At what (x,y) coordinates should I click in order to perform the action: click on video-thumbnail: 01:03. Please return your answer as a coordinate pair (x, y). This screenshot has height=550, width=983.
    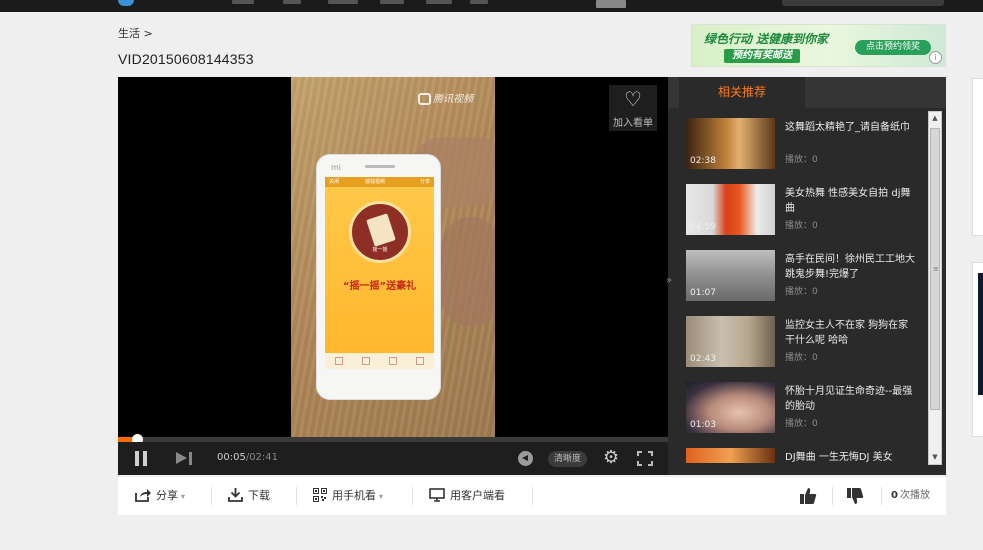
    Looking at the image, I should click on (730, 407).